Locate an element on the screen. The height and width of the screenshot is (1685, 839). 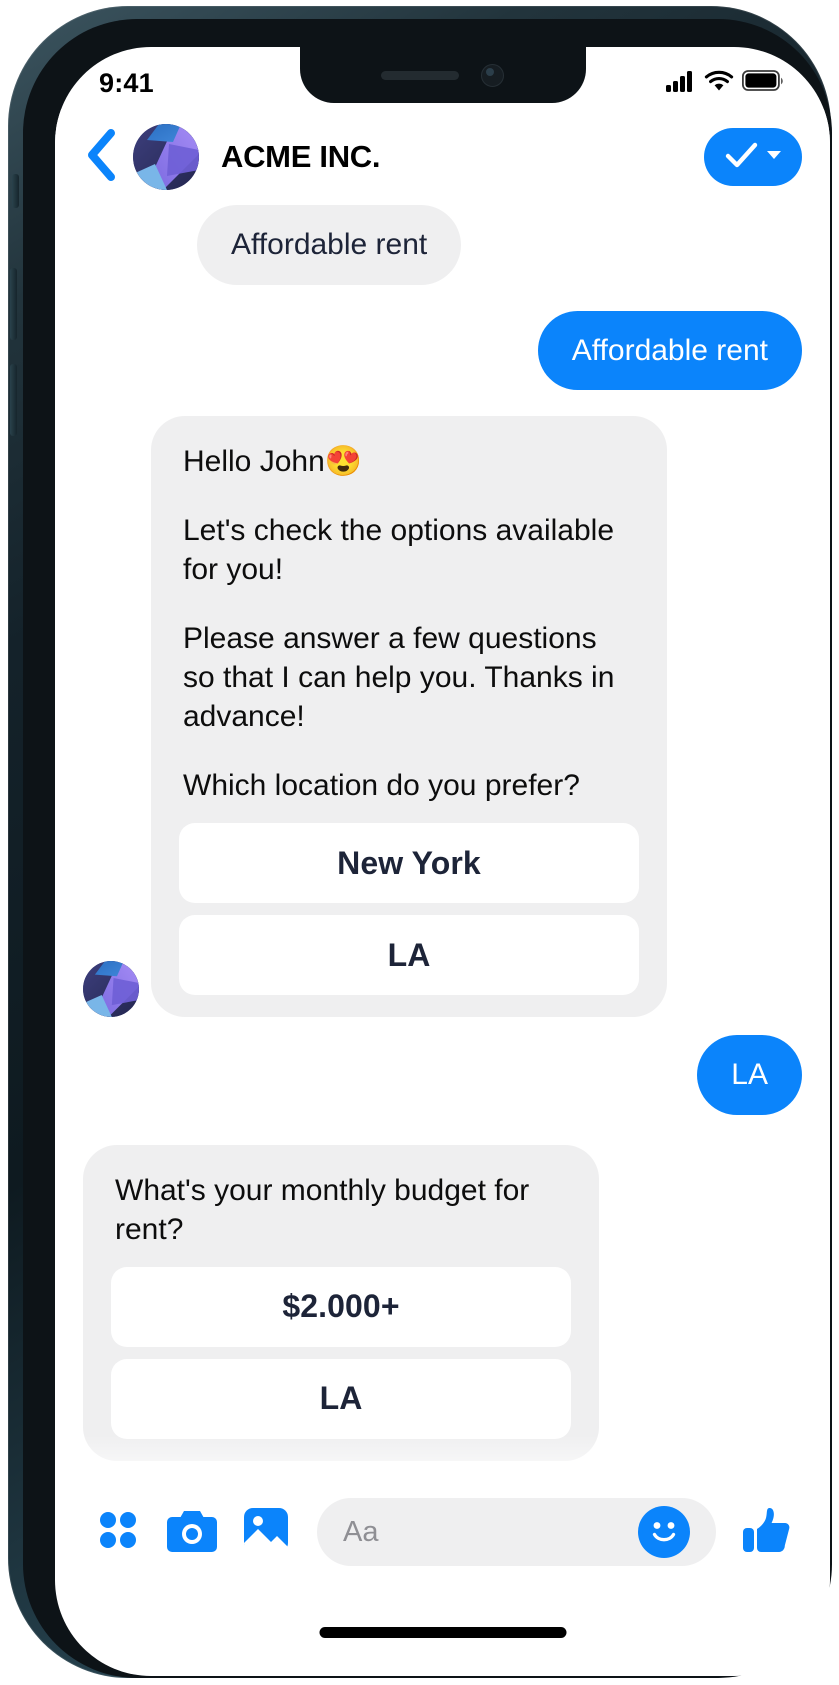
apps-grid-icon is located at coordinates (118, 1532).